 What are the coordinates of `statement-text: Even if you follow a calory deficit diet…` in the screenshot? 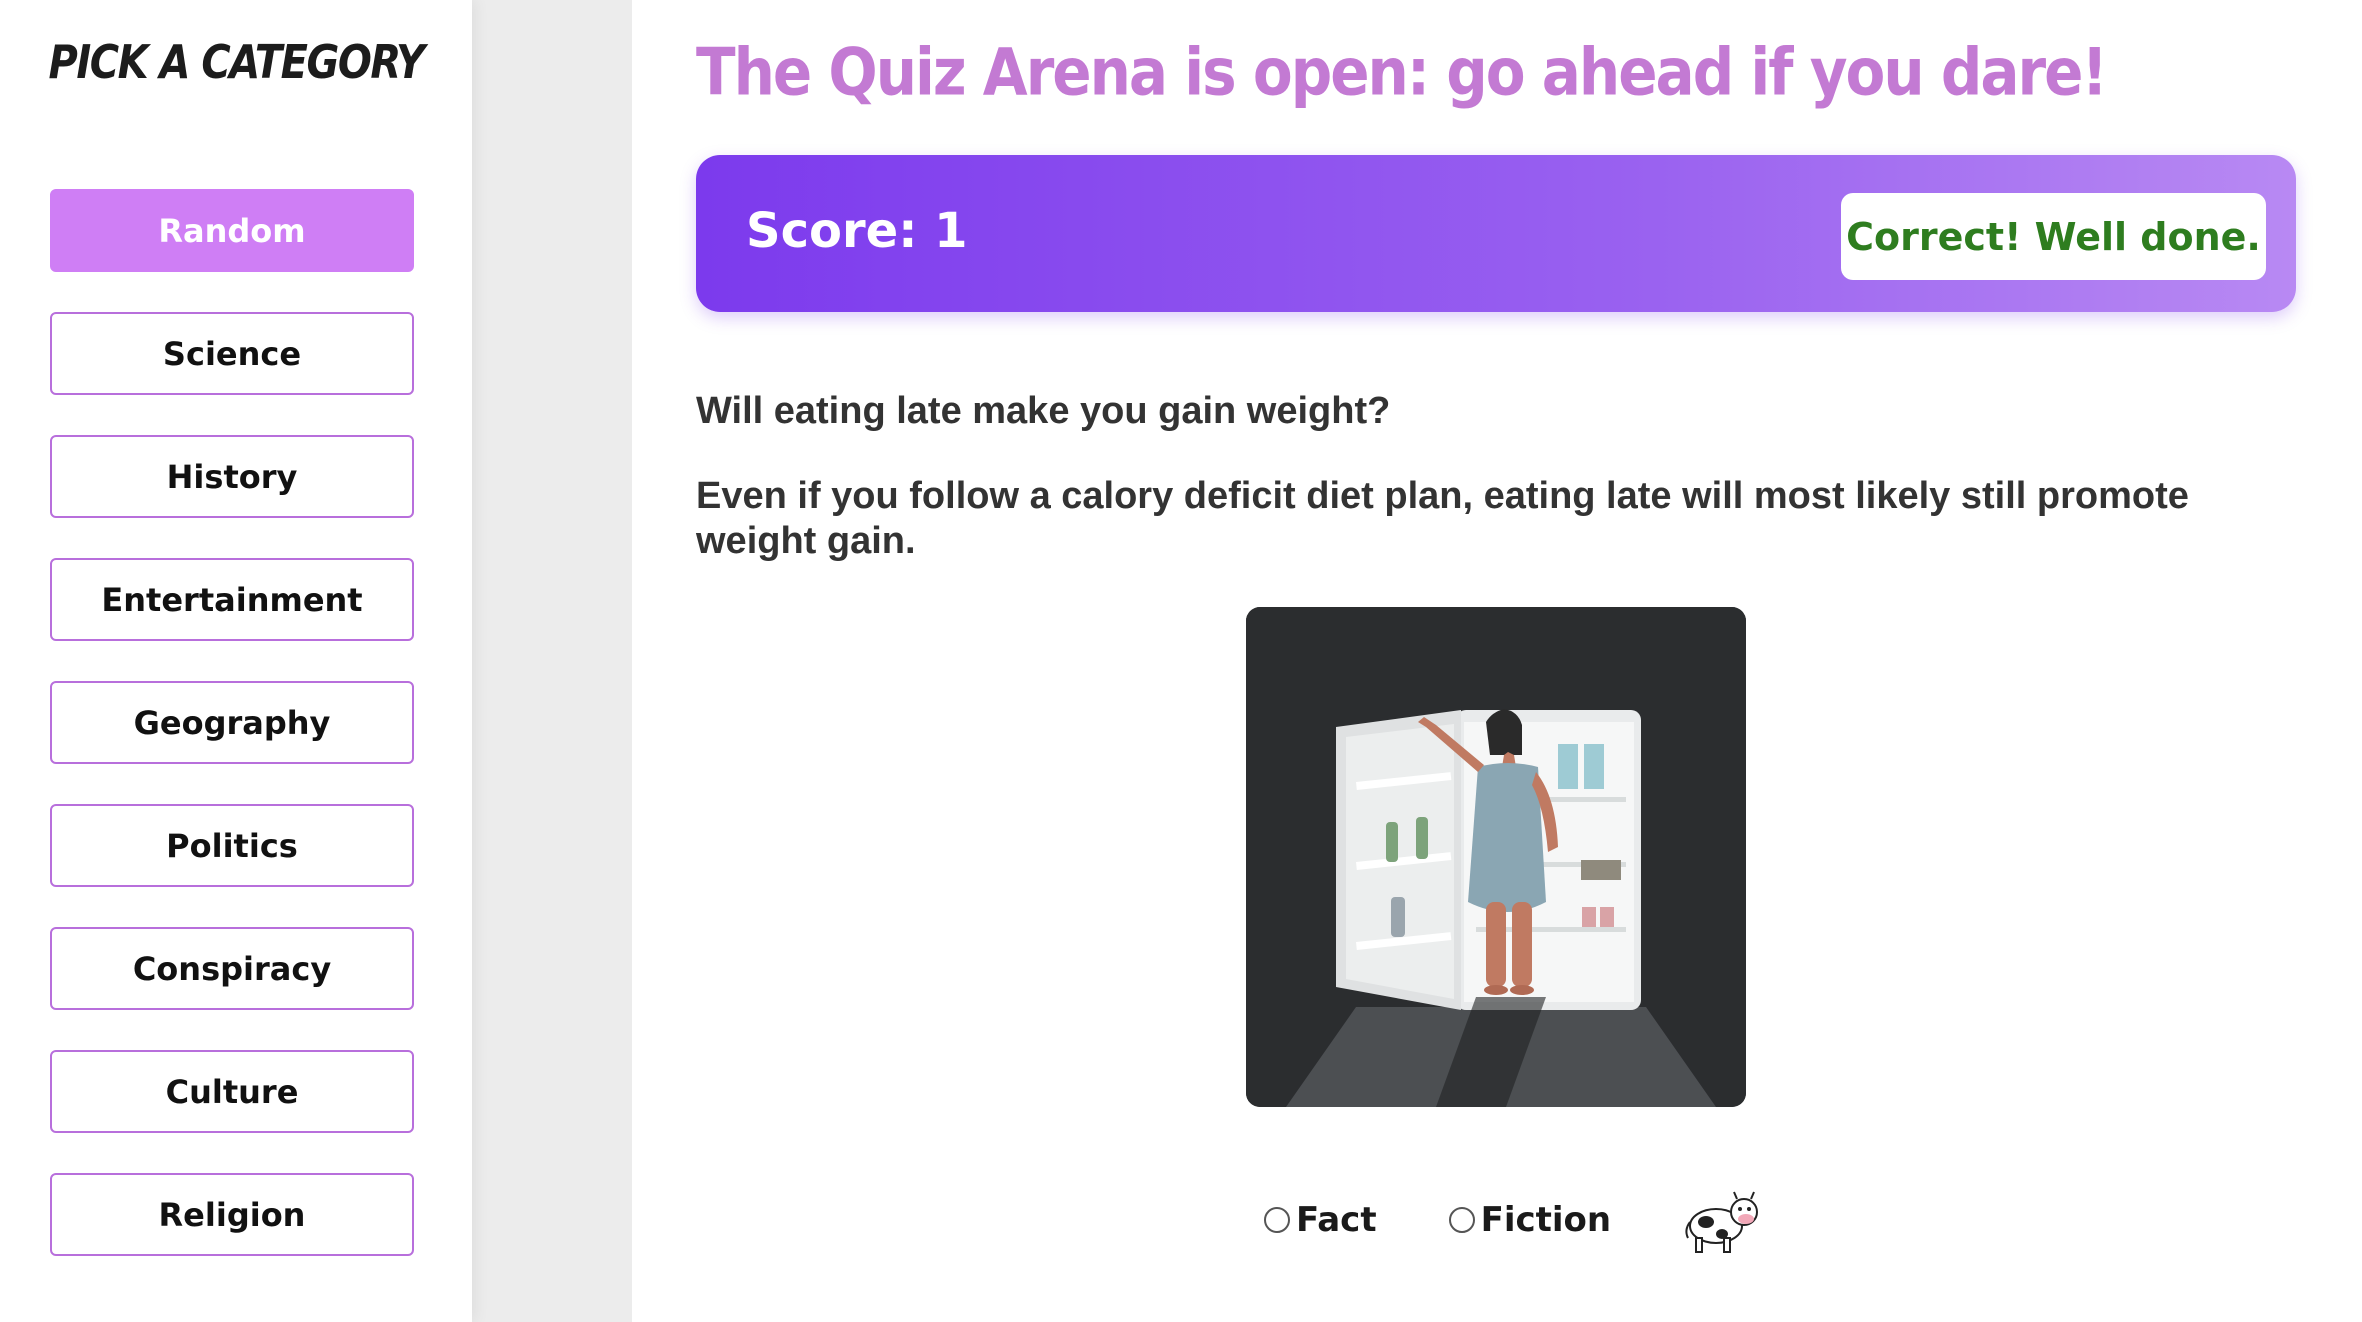 It's located at (1442, 518).